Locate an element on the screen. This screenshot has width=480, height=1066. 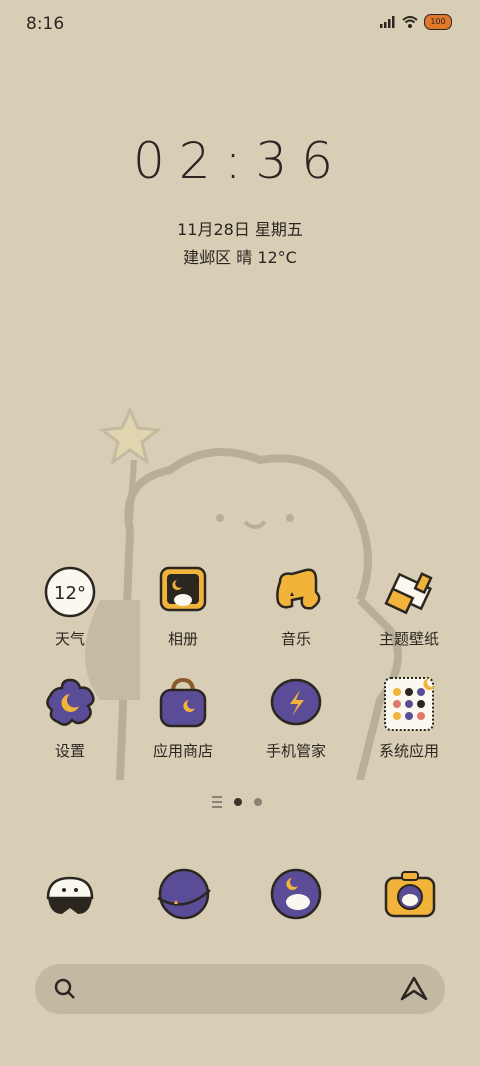
phone-manager-icon is located at coordinates (296, 704).